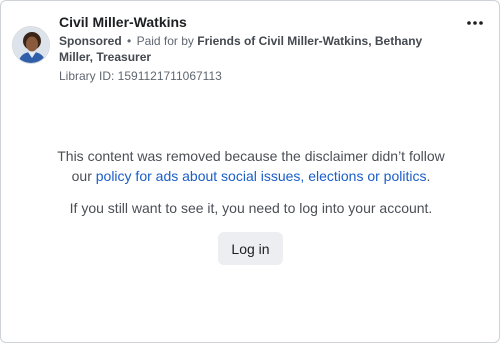 This screenshot has width=500, height=343. I want to click on sponsored-label: Sponsored, so click(90, 41).